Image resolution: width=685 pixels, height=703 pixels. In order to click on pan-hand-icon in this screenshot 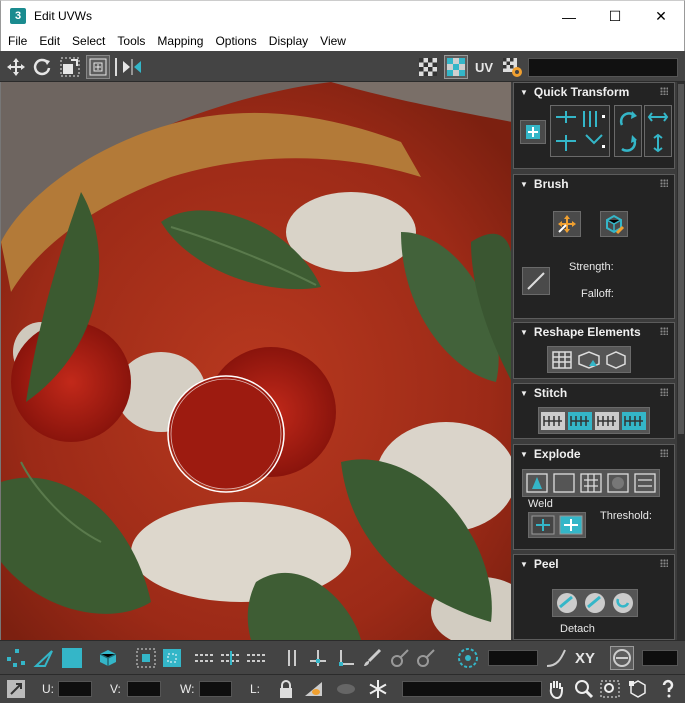, I will do `click(556, 689)`.